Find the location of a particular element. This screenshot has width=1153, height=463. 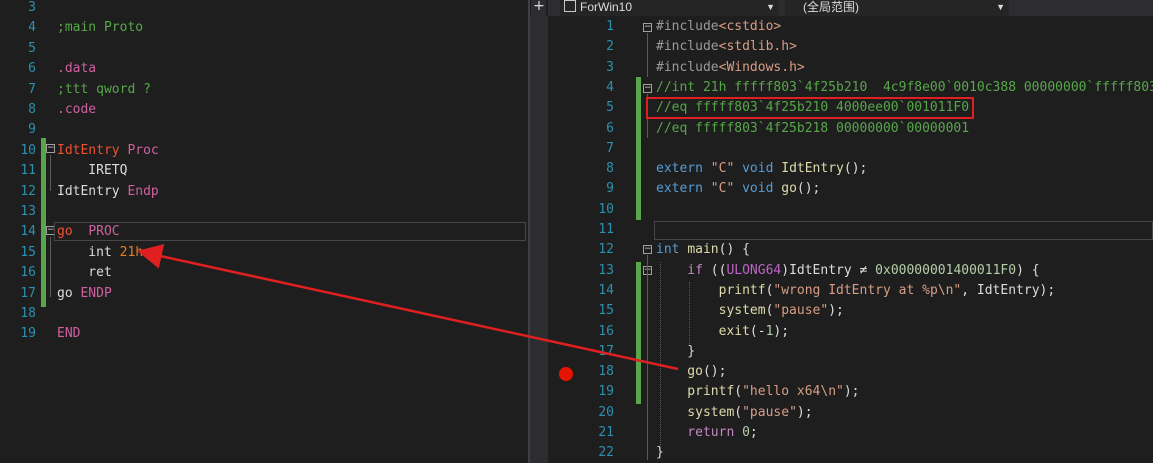

line-number: 11 is located at coordinates (606, 229).